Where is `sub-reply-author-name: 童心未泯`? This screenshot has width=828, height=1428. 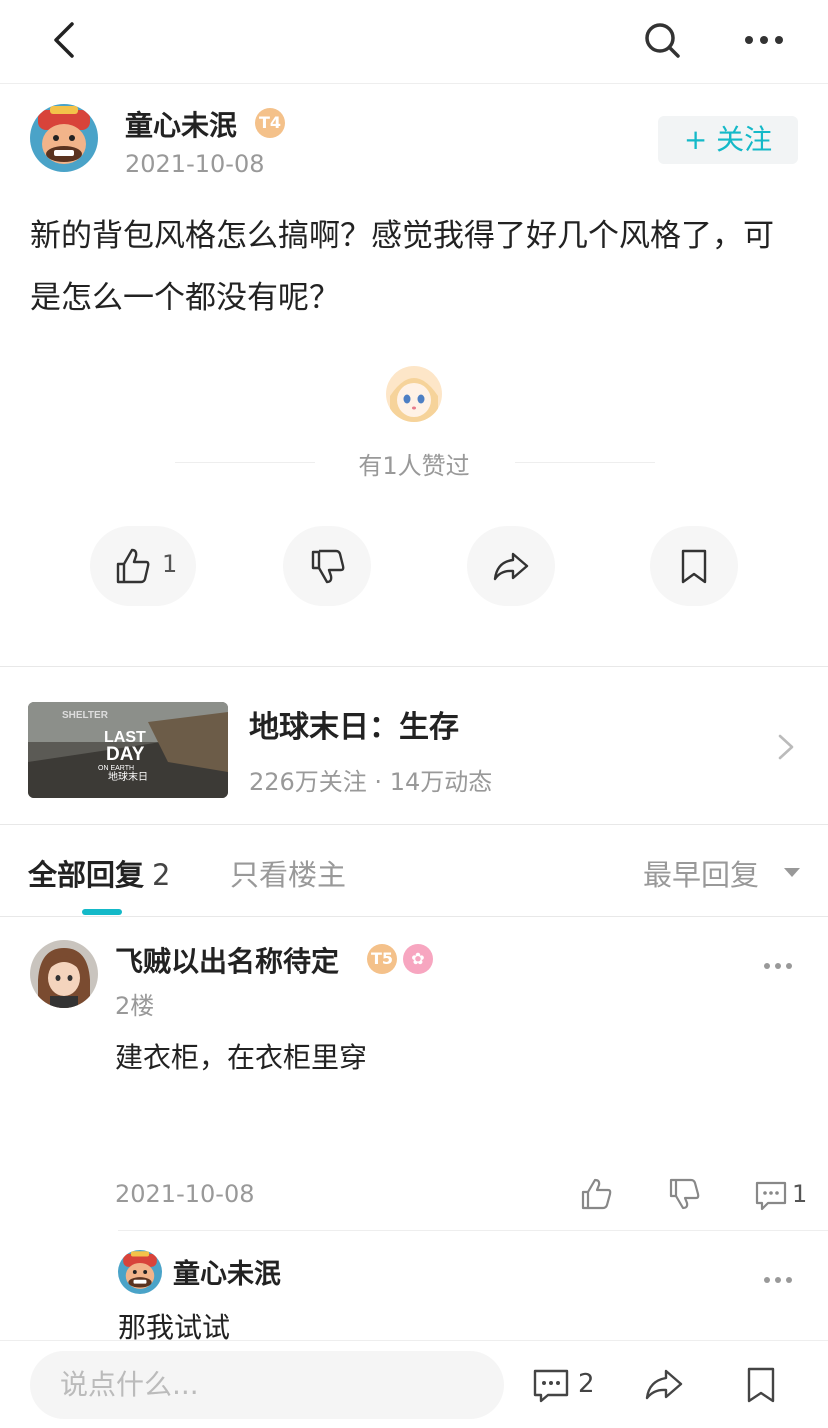
sub-reply-author-name: 童心未泯 is located at coordinates (227, 1271).